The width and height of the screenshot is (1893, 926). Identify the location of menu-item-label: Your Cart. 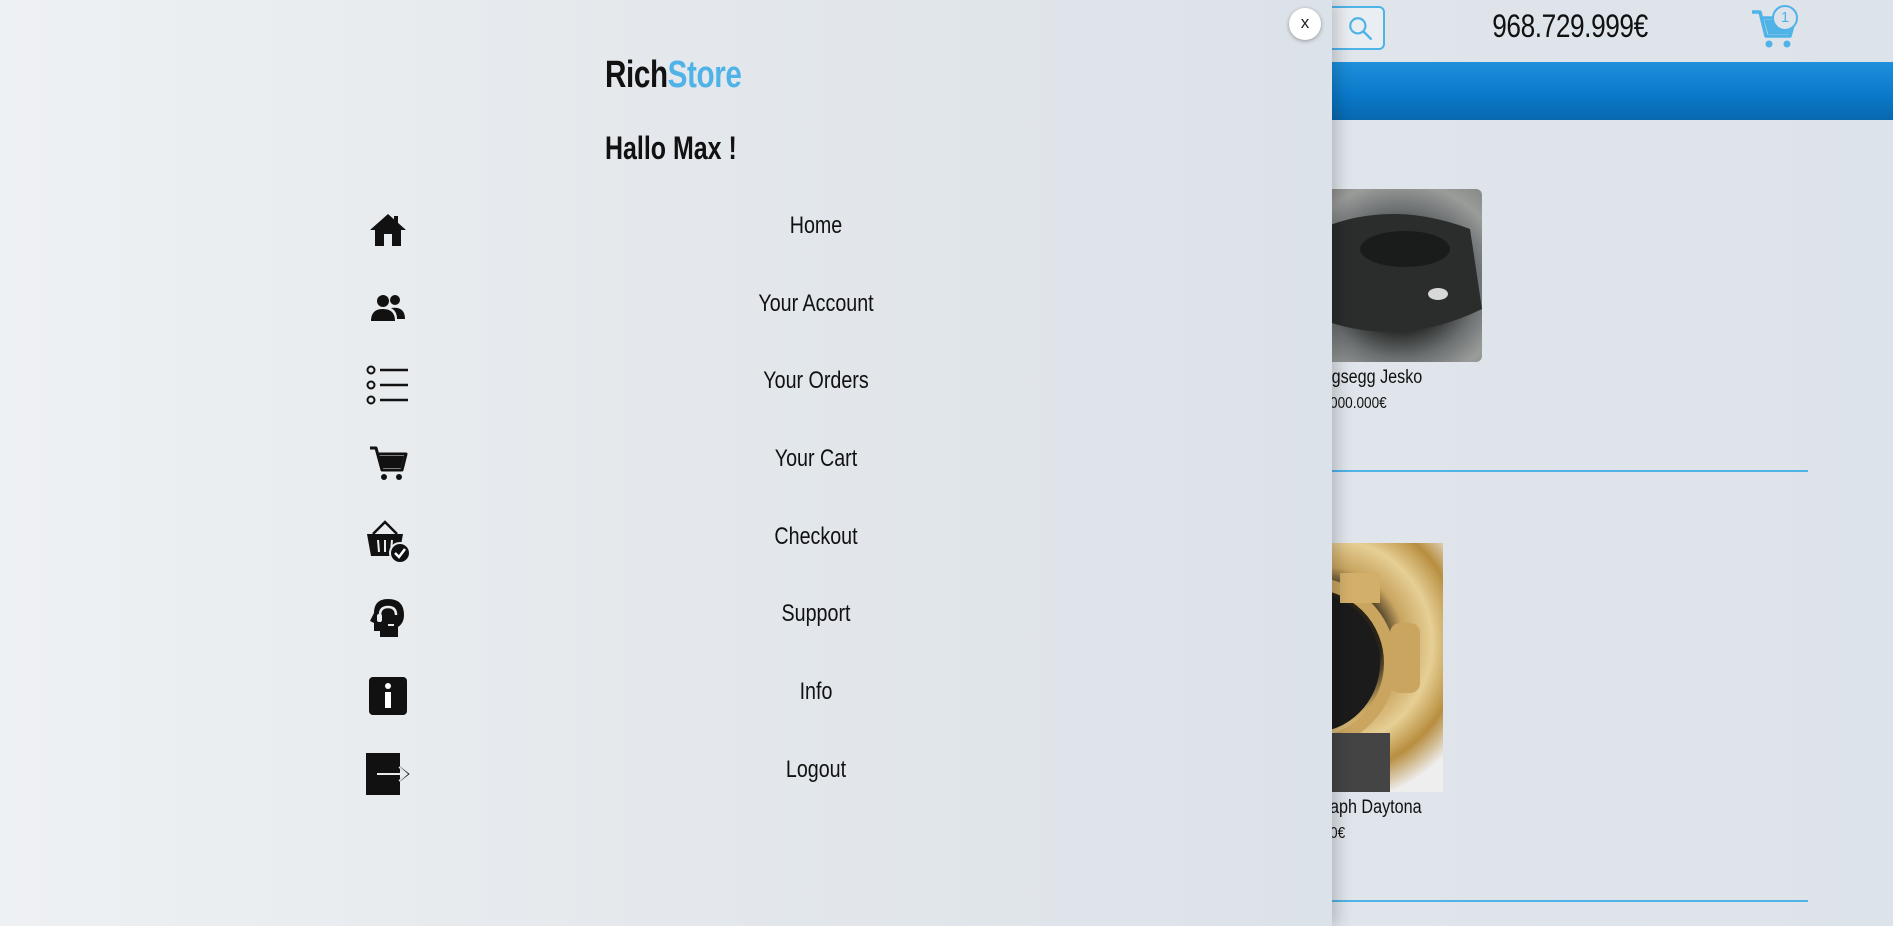
(816, 459).